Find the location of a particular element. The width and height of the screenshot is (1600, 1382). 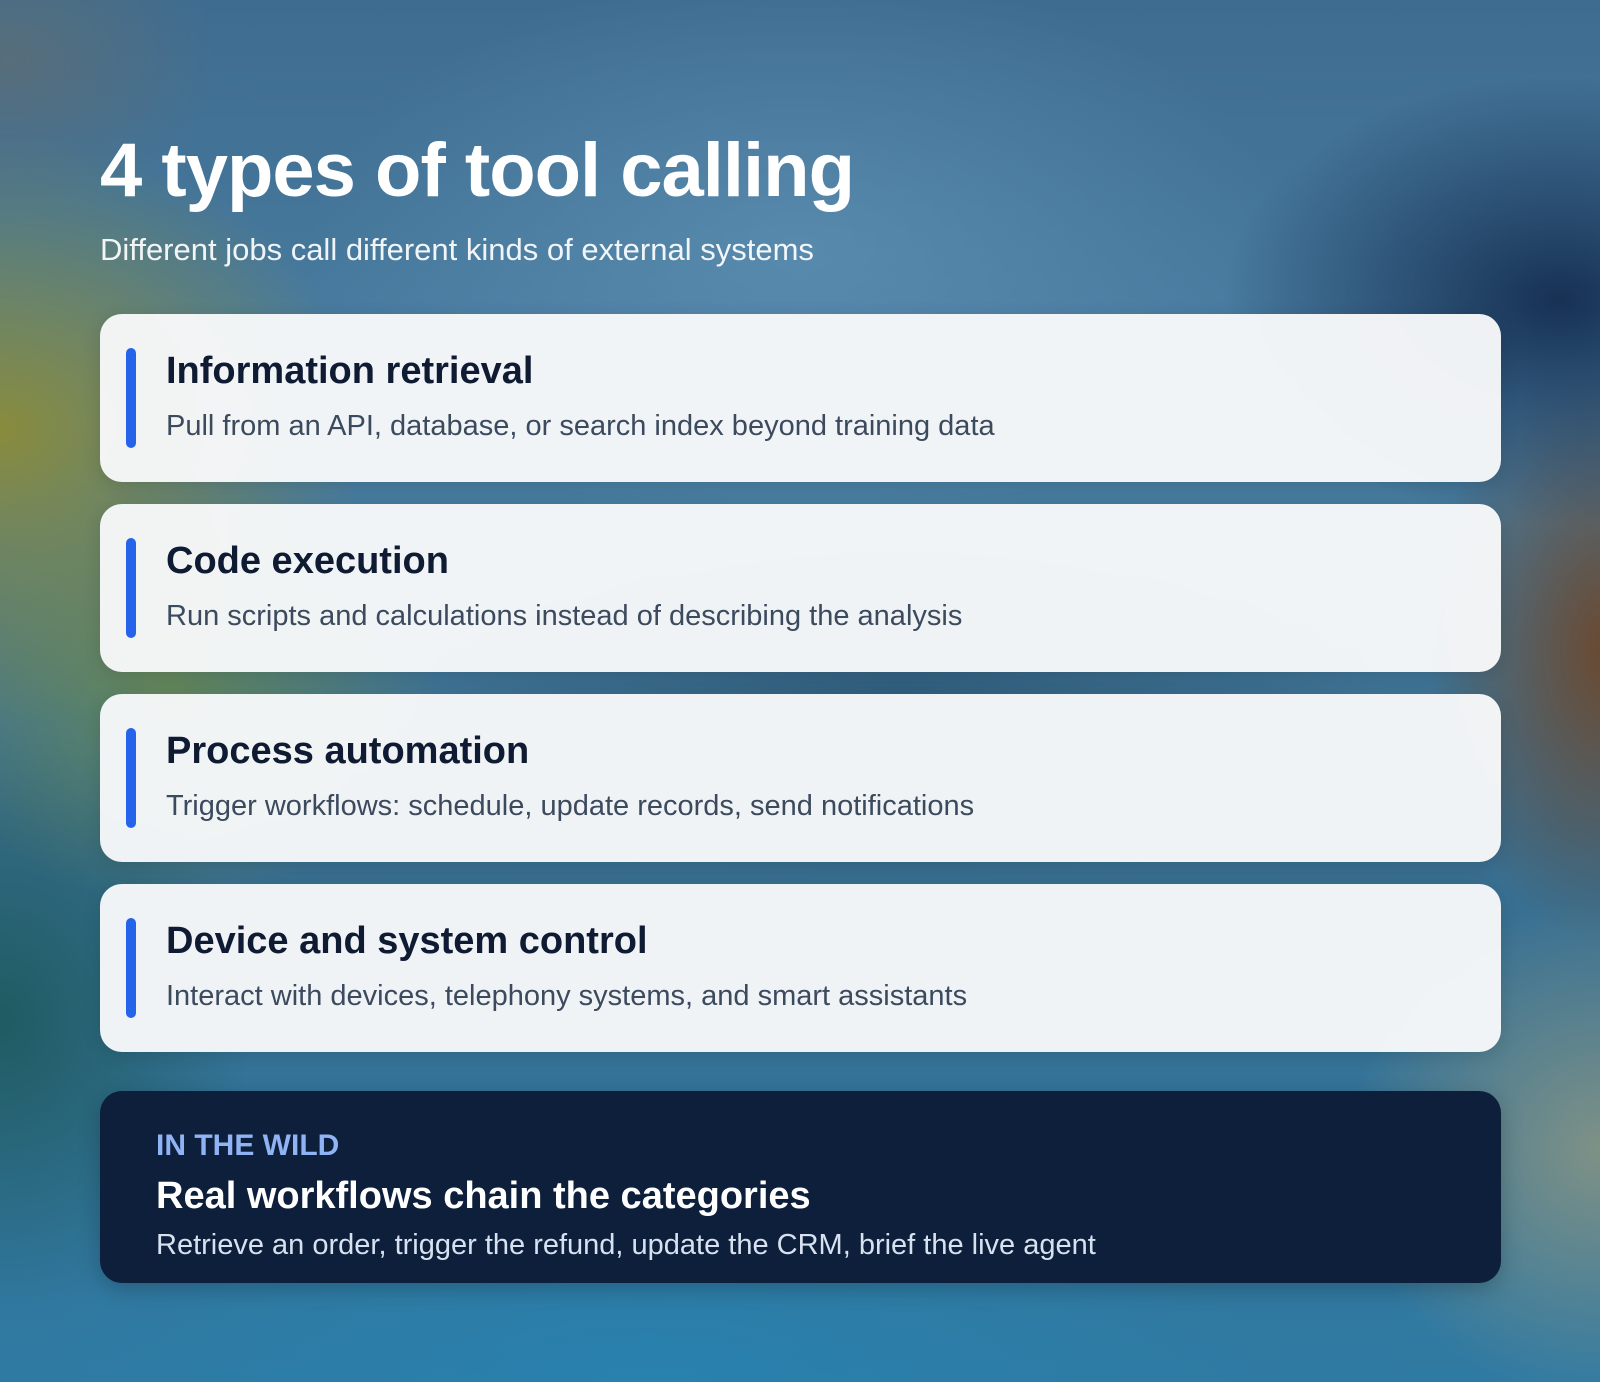

card-title: Information retrieval is located at coordinates (350, 371).